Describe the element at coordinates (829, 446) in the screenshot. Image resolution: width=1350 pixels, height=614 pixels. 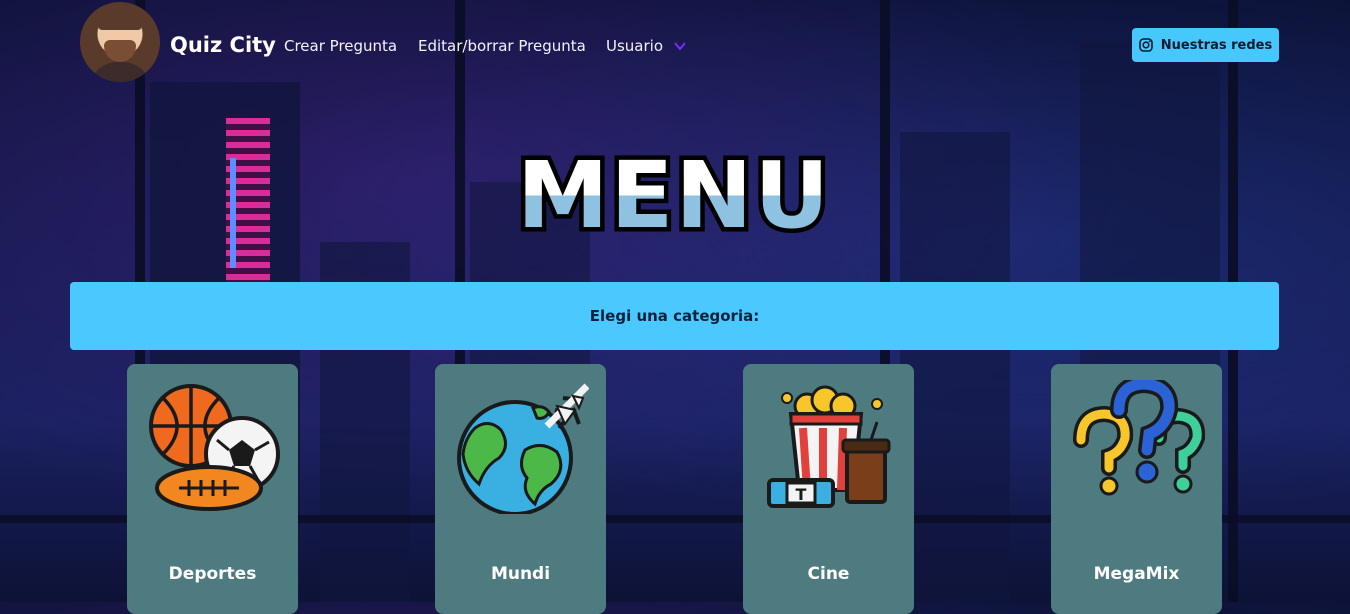
I see `popcorn-ticket-icon: T` at that location.